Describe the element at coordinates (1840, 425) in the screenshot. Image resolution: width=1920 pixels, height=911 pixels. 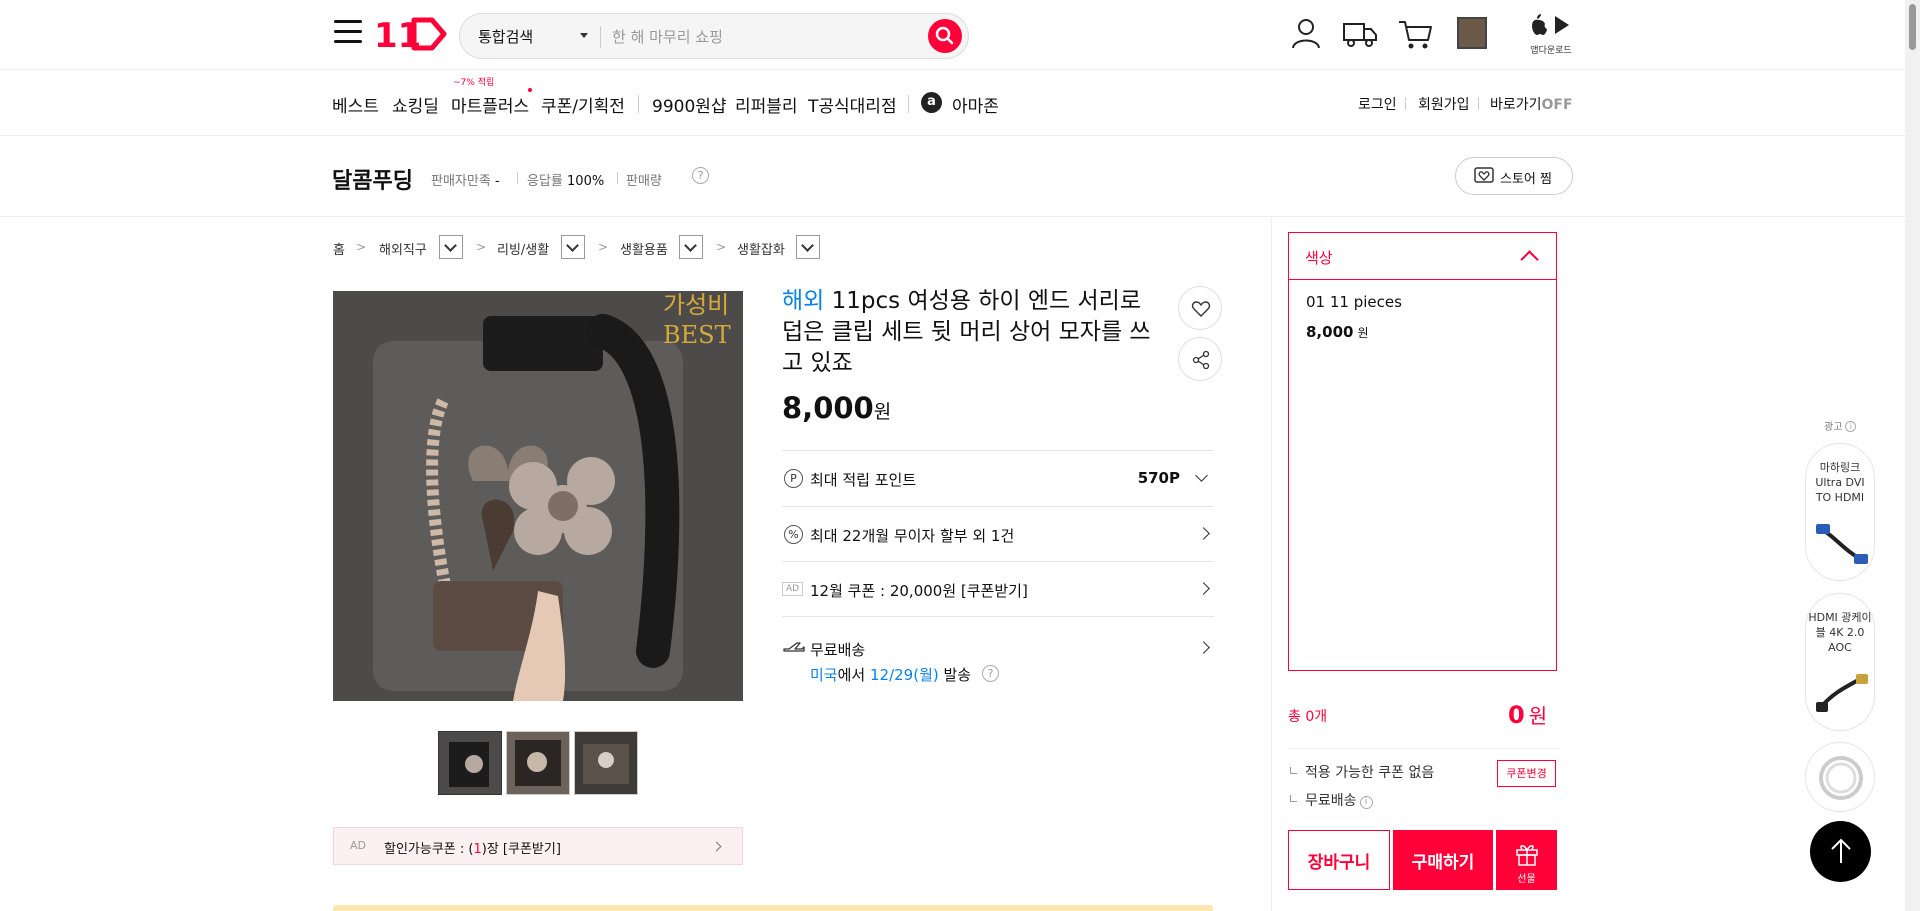
I see `ad-label: 광고 i` at that location.